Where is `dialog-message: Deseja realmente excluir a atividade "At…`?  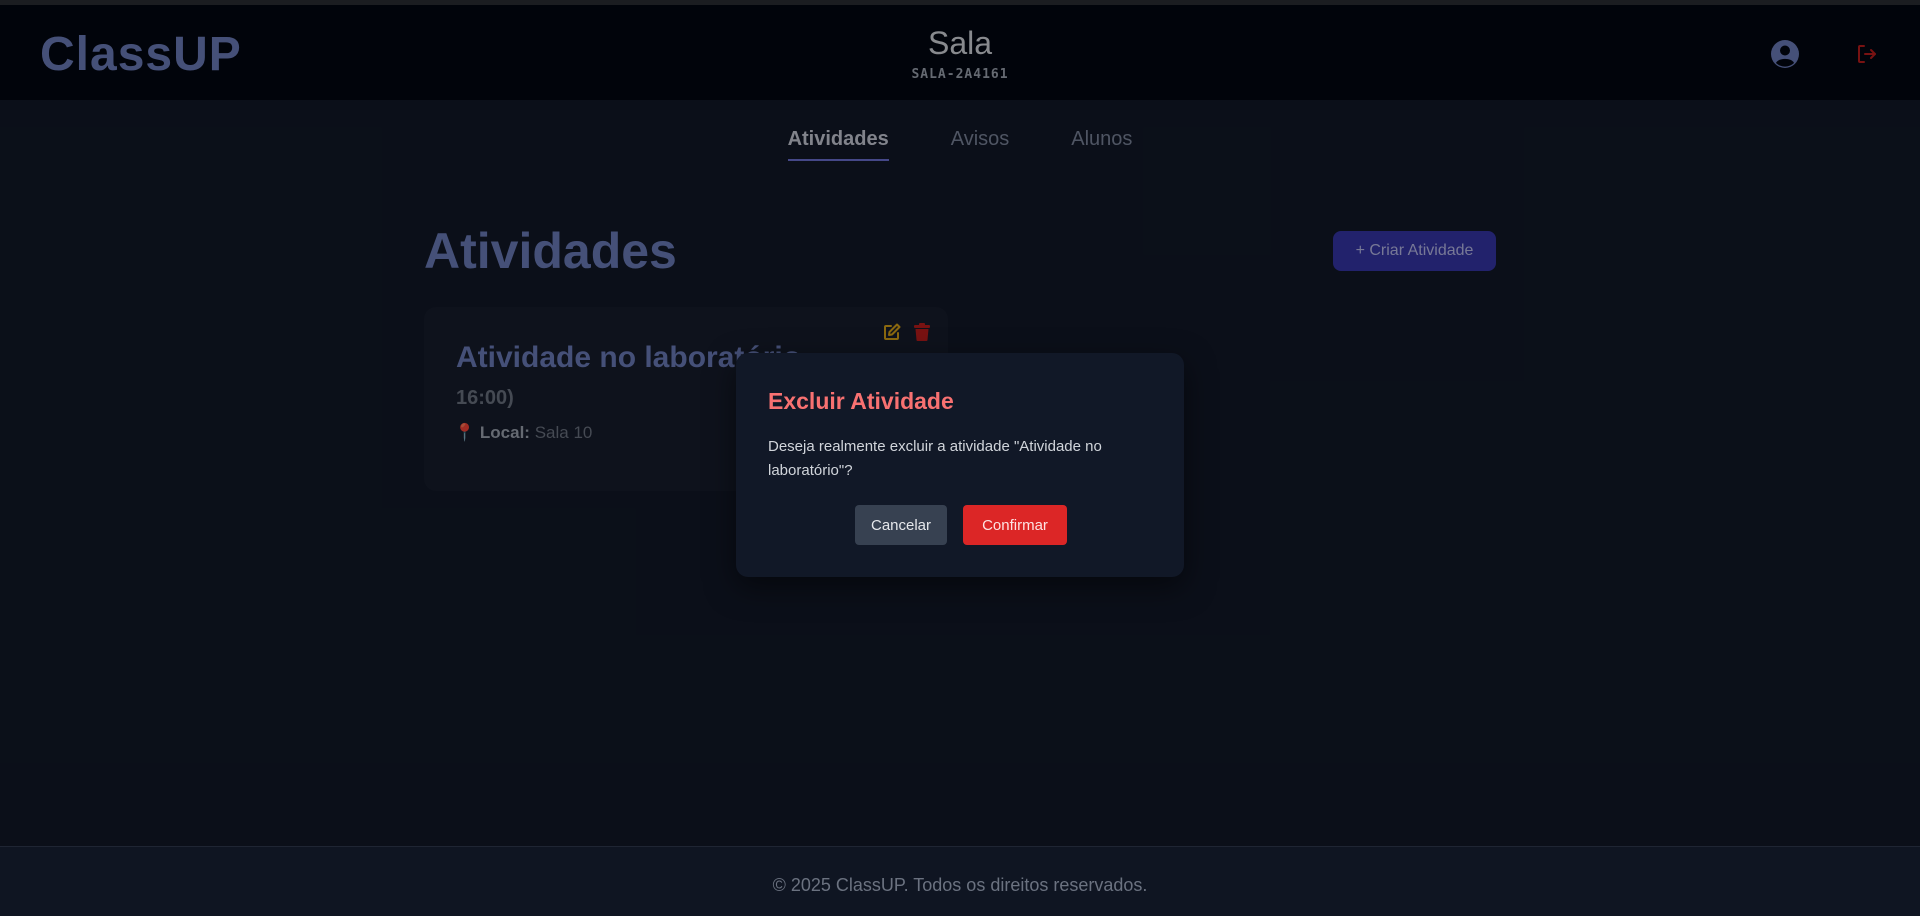 dialog-message: Deseja realmente excluir a atividade "At… is located at coordinates (935, 458).